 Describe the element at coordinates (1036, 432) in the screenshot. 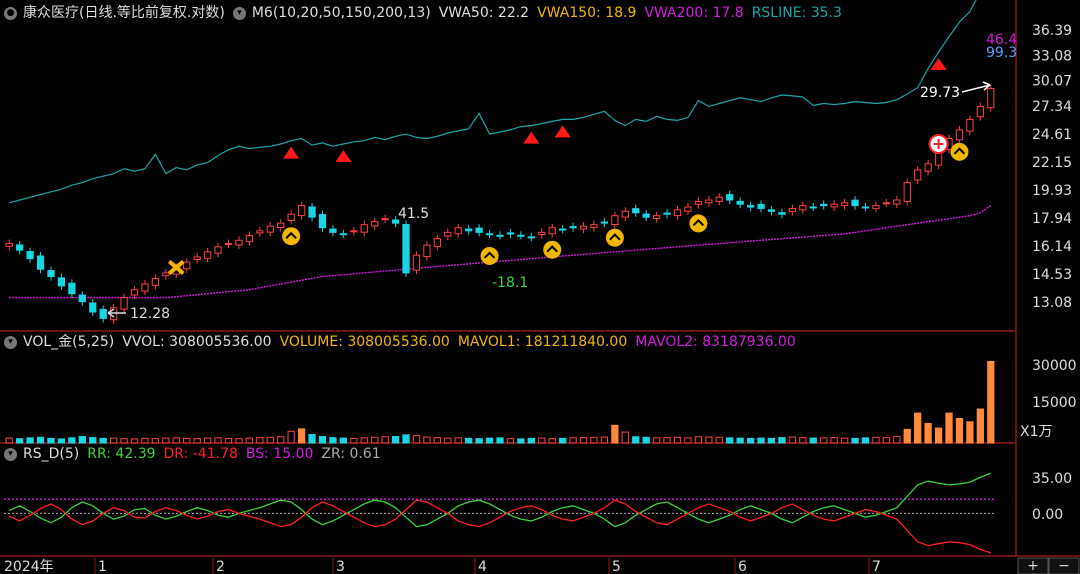

I see `volume-unit-label: X1万` at that location.